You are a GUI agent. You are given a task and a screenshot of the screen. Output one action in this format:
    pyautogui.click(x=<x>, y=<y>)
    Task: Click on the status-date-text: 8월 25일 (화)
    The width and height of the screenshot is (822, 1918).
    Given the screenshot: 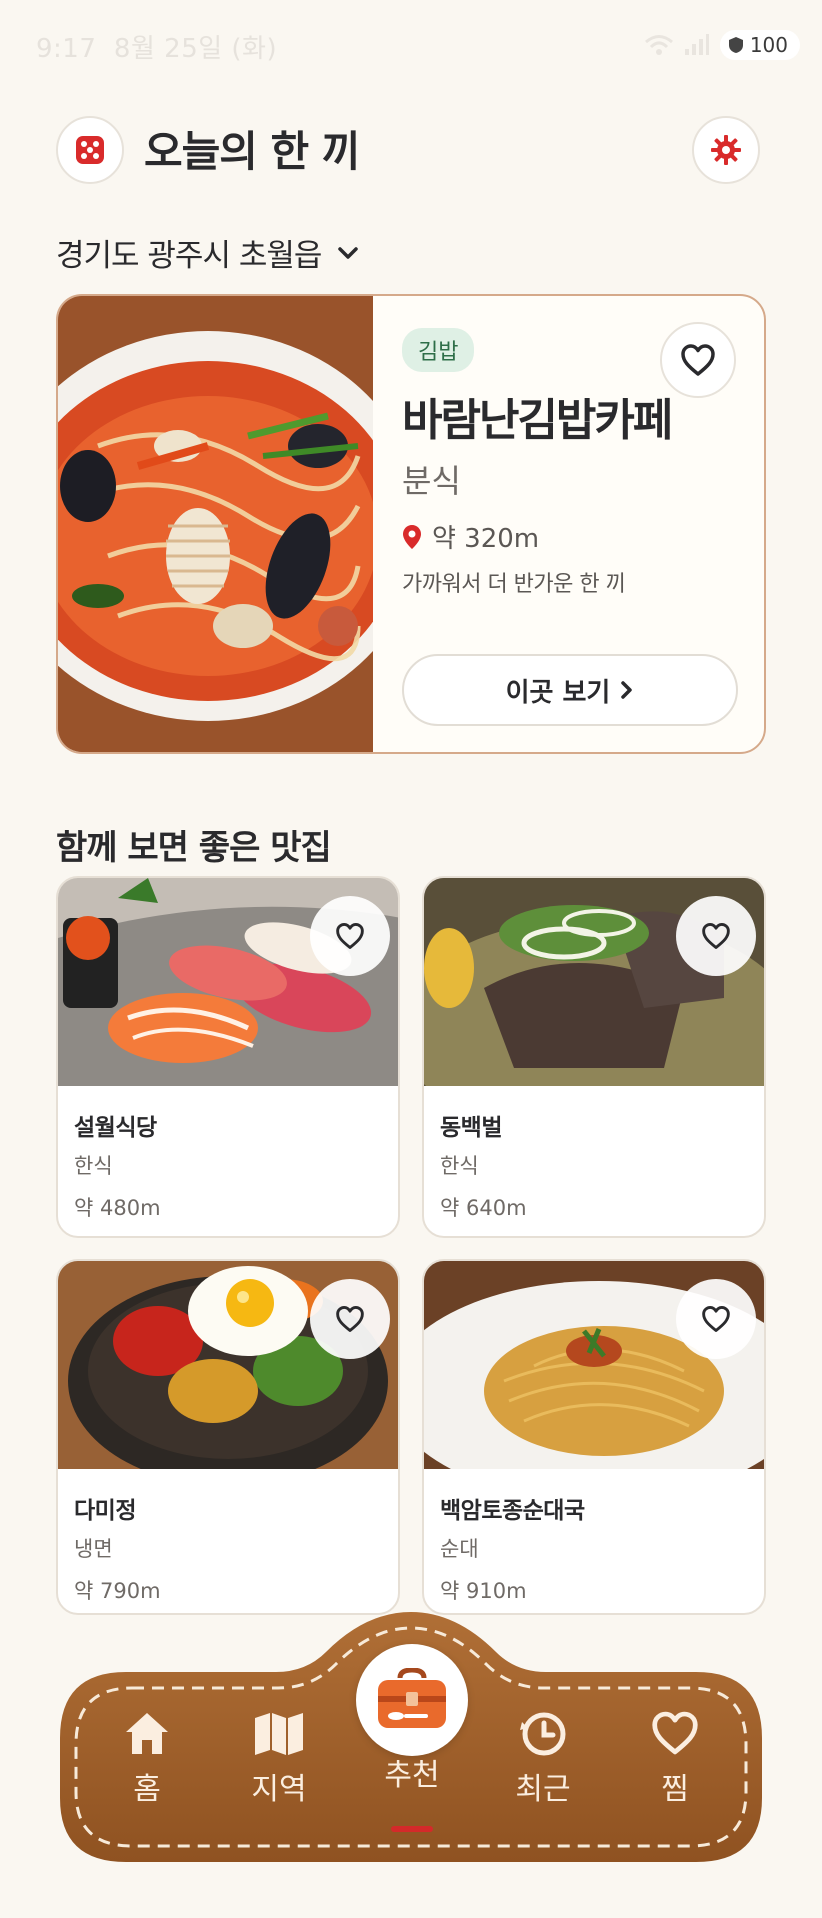 What is the action you would take?
    pyautogui.click(x=195, y=49)
    